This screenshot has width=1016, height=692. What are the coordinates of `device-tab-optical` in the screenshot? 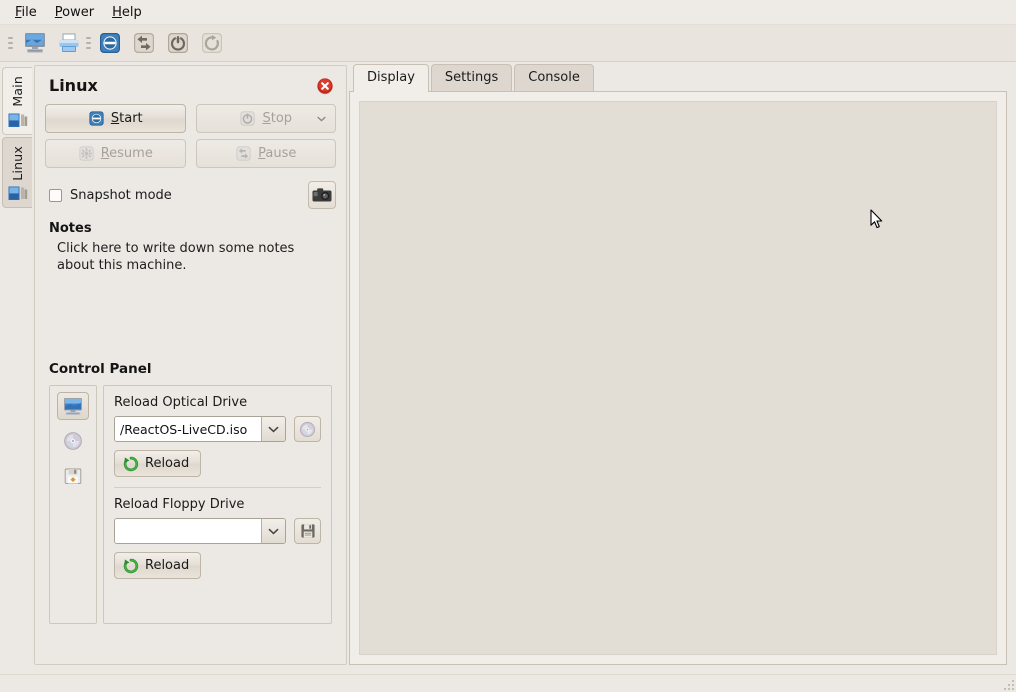 It's located at (73, 441).